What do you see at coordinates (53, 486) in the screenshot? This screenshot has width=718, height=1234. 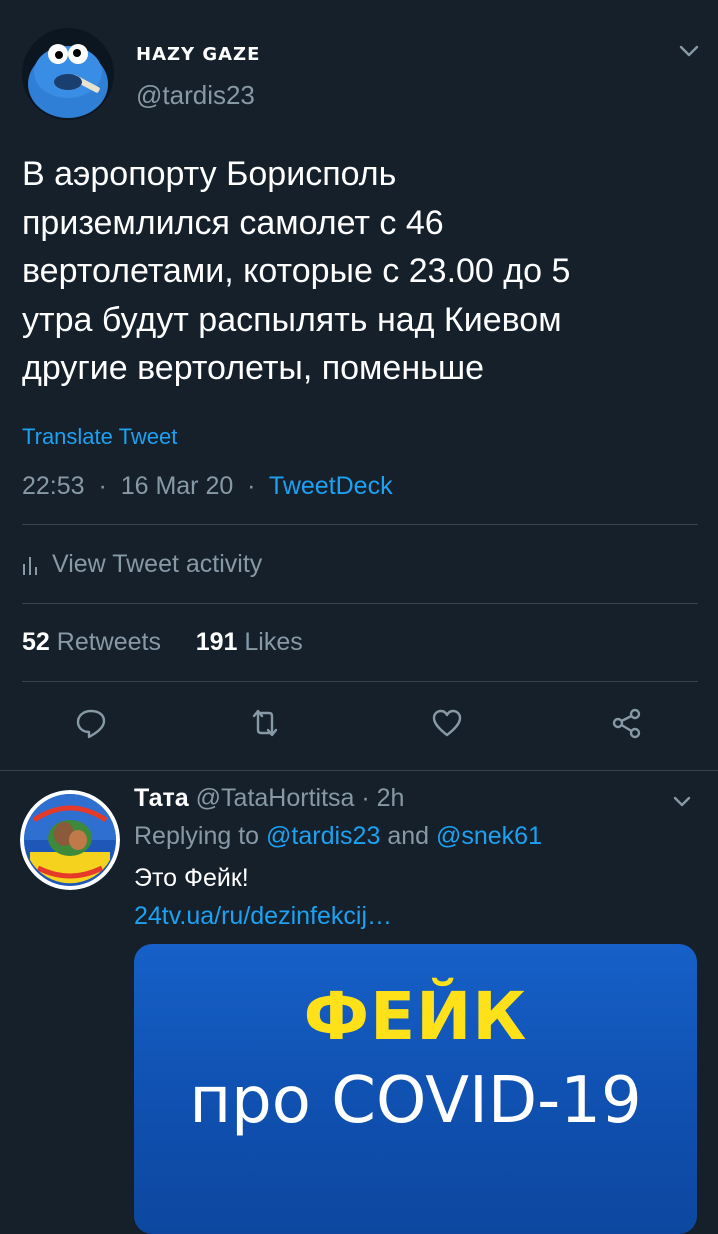 I see `tweet-time: 22:53` at bounding box center [53, 486].